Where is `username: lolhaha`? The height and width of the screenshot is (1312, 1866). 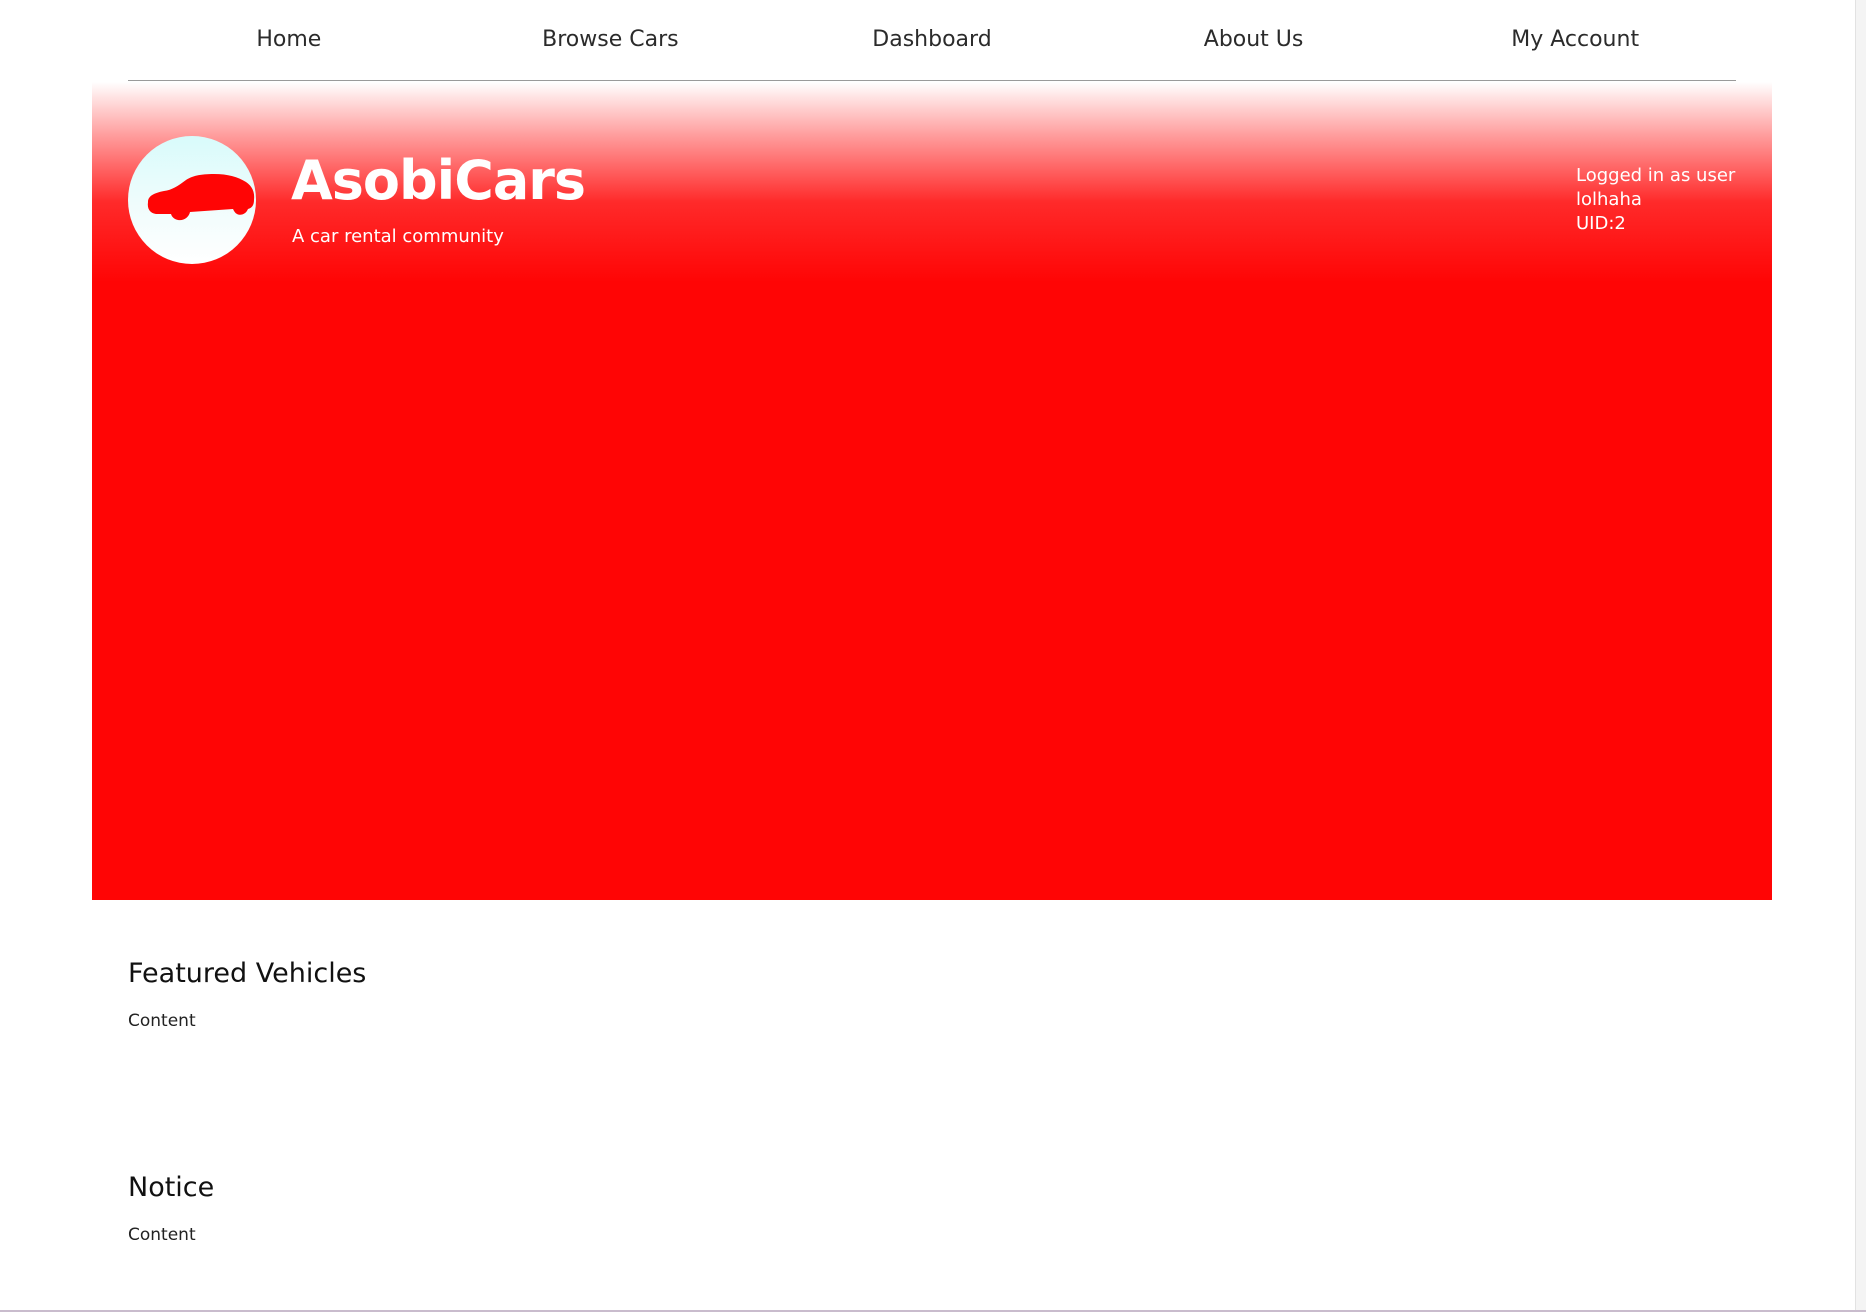 username: lolhaha is located at coordinates (1609, 199).